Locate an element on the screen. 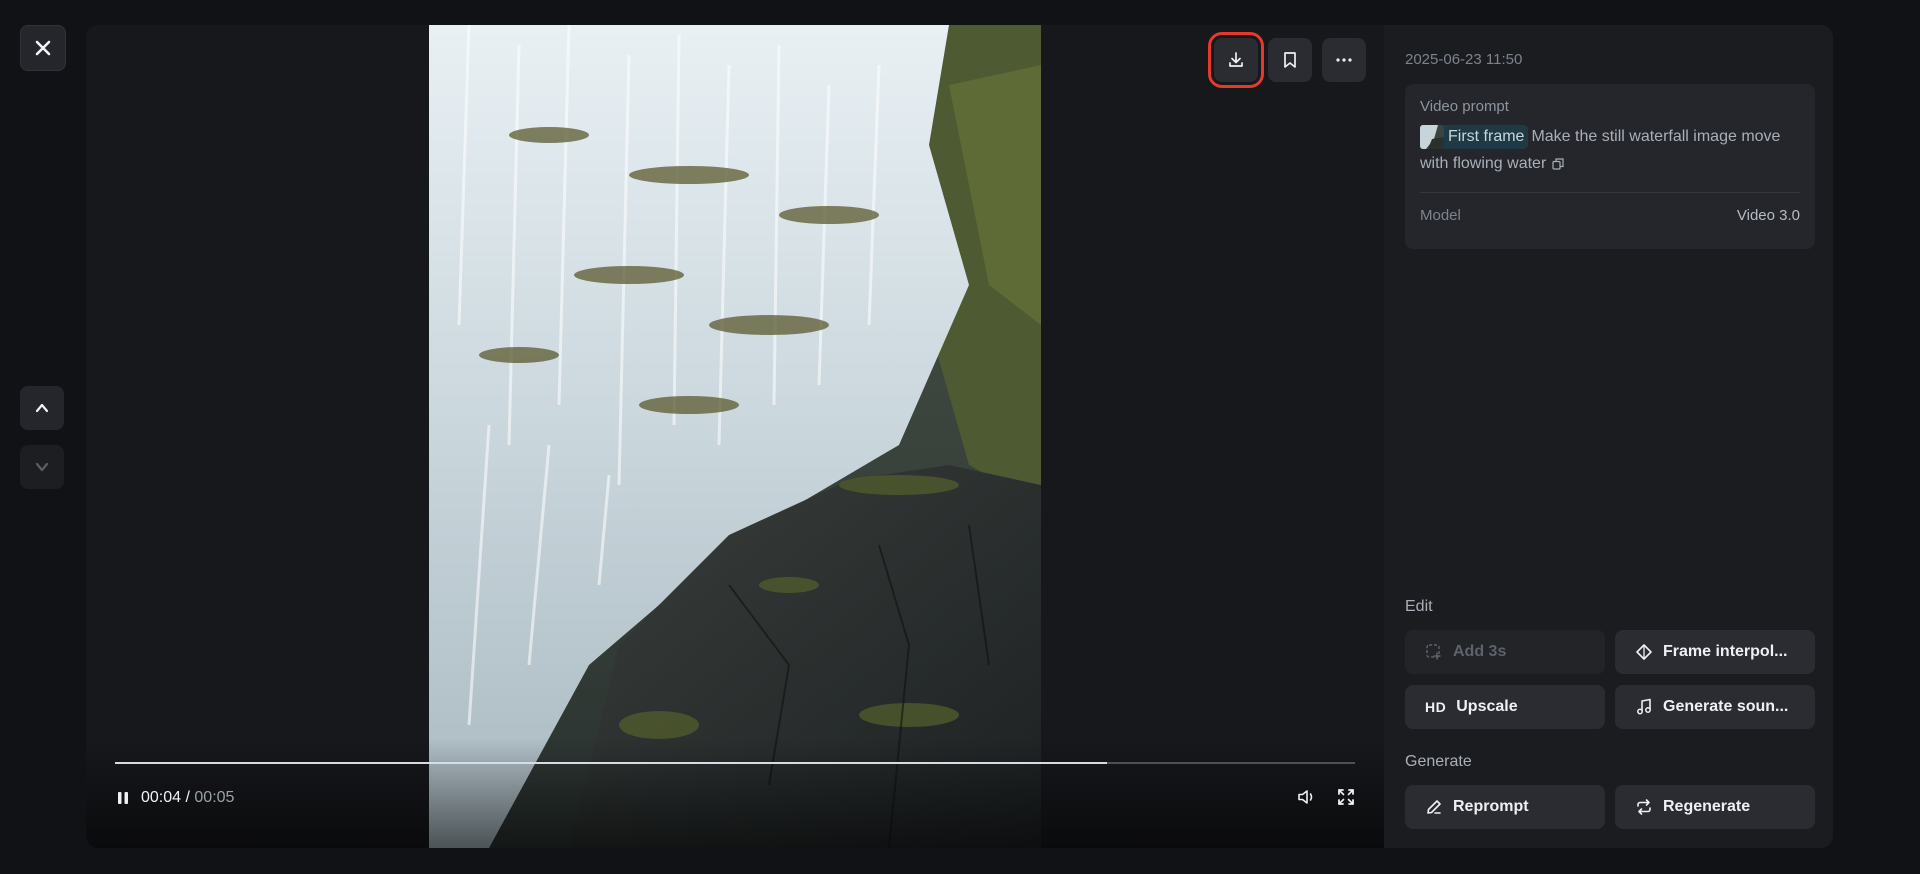  download-button is located at coordinates (1236, 60).